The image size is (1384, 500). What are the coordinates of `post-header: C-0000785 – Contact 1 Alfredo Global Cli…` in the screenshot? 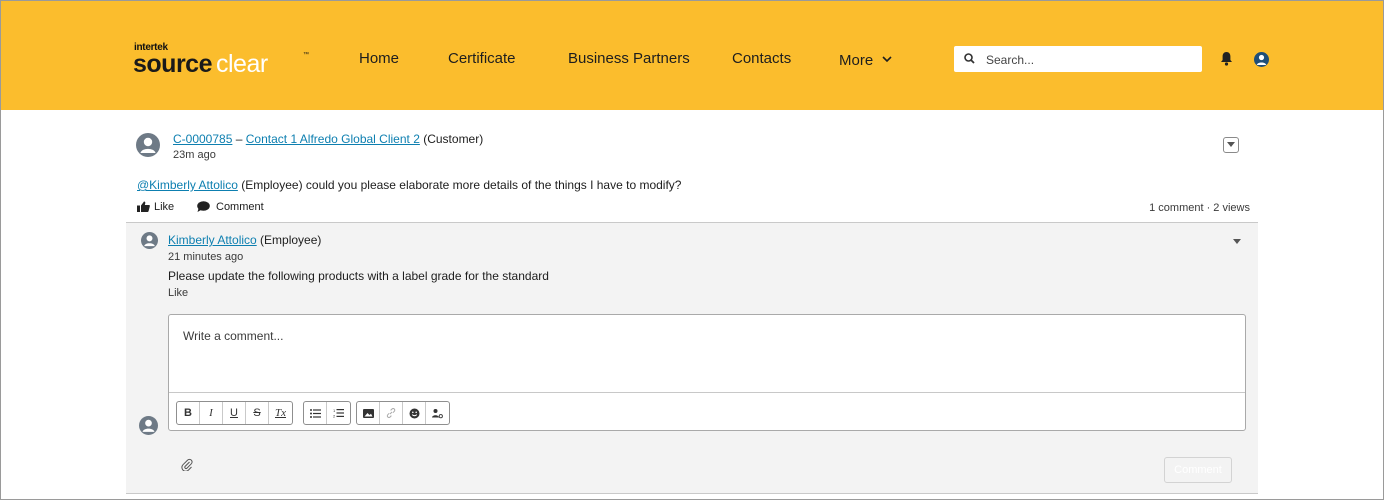 It's located at (328, 139).